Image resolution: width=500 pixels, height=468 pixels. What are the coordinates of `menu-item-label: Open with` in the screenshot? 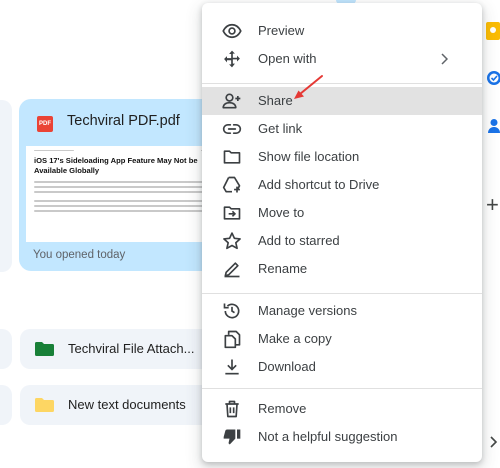 It's located at (287, 58).